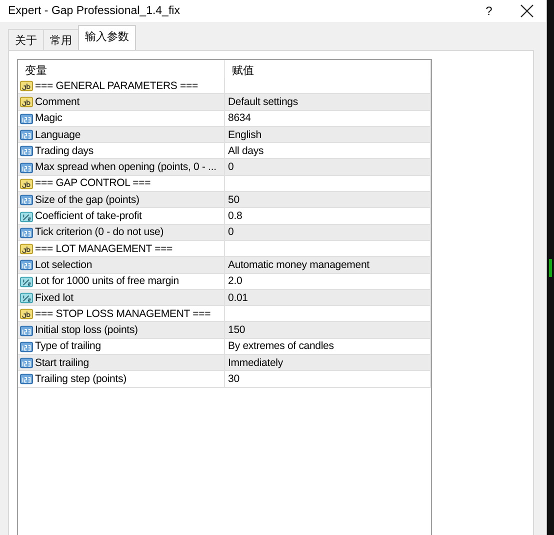 This screenshot has width=554, height=535. Describe the element at coordinates (121, 69) in the screenshot. I see `column-header: 变量` at that location.